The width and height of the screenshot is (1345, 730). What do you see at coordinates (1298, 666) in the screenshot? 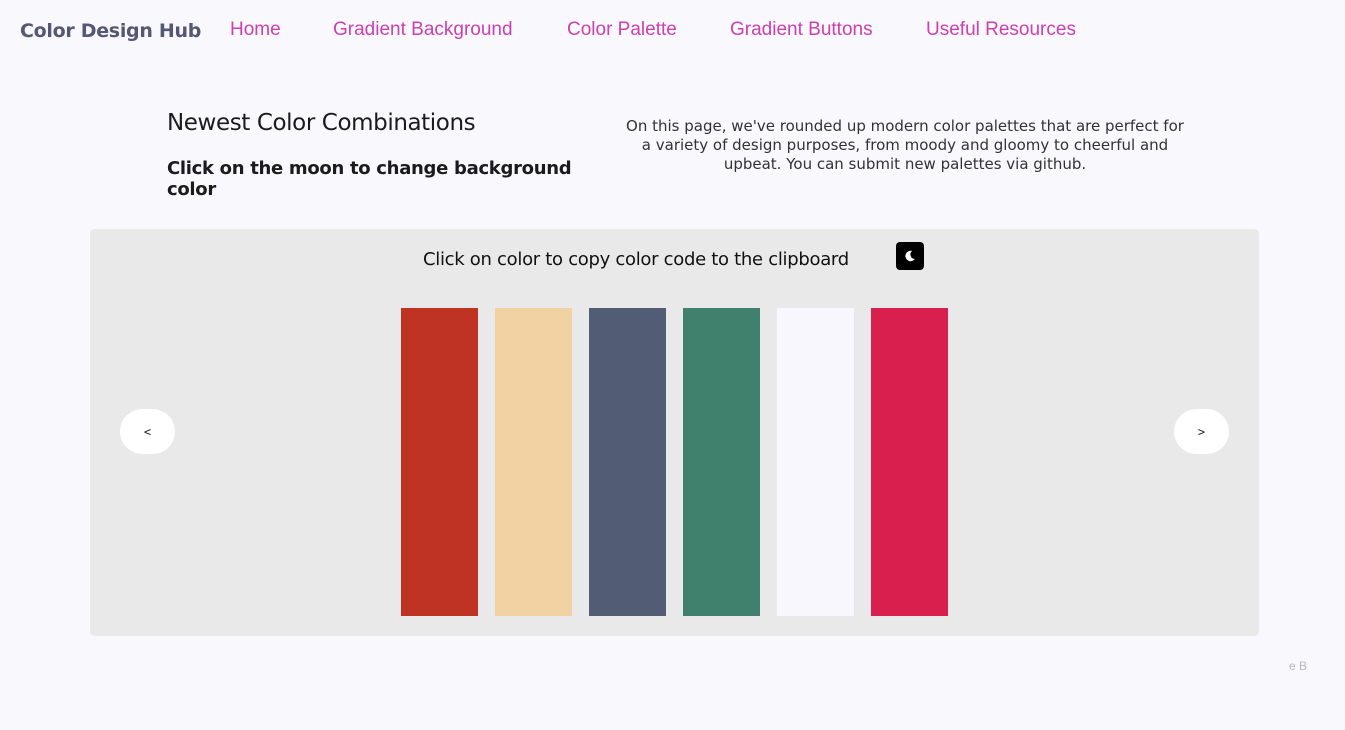
I see `footer-fragment-text: e B` at bounding box center [1298, 666].